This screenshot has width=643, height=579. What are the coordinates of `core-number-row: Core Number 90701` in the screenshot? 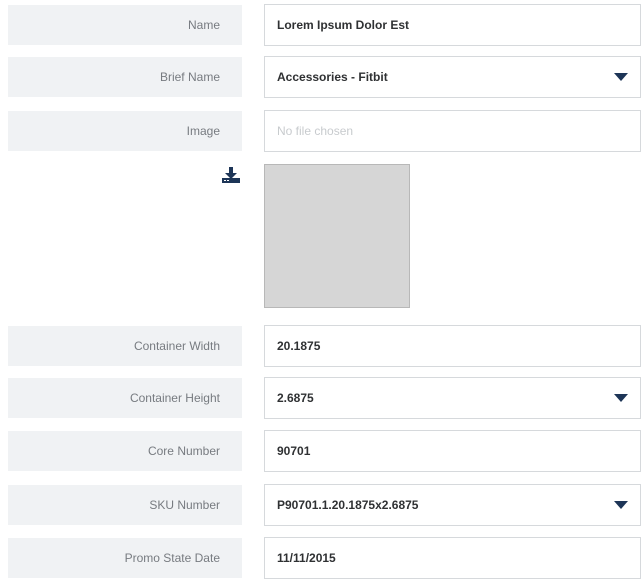 It's located at (321, 451).